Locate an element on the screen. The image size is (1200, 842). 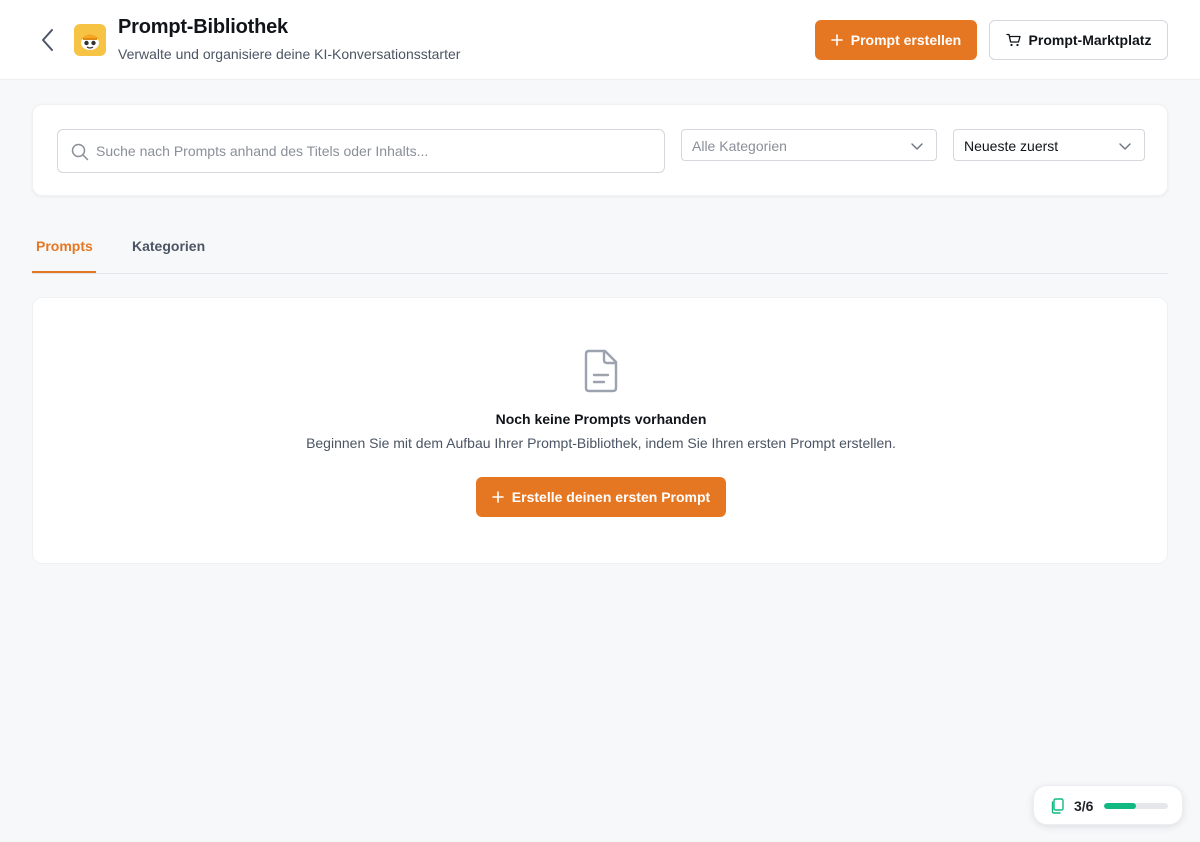
category-select: Alle Kategorien is located at coordinates (809, 145).